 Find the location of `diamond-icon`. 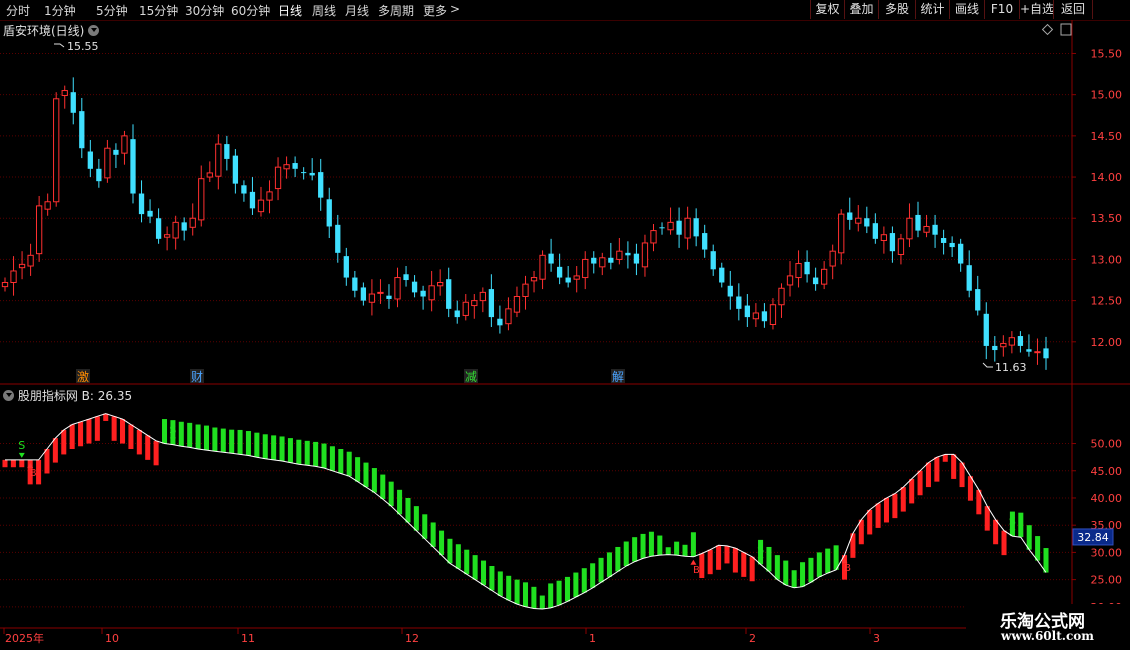

diamond-icon is located at coordinates (1047, 29).